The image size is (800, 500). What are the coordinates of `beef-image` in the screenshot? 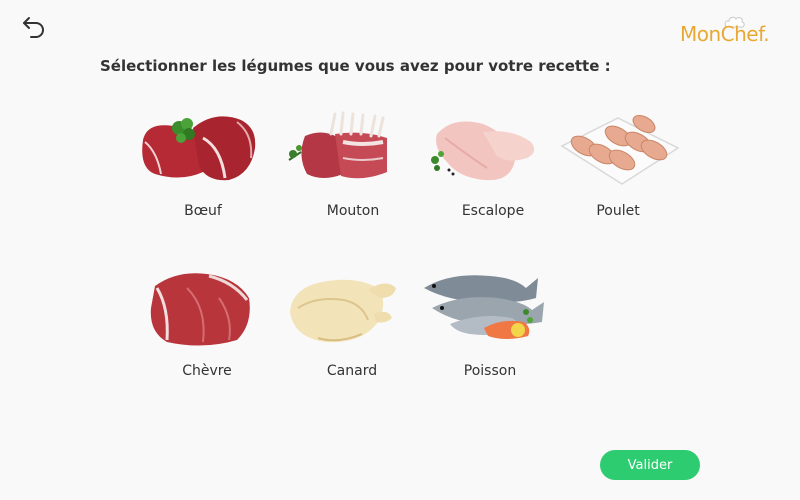 It's located at (199, 148).